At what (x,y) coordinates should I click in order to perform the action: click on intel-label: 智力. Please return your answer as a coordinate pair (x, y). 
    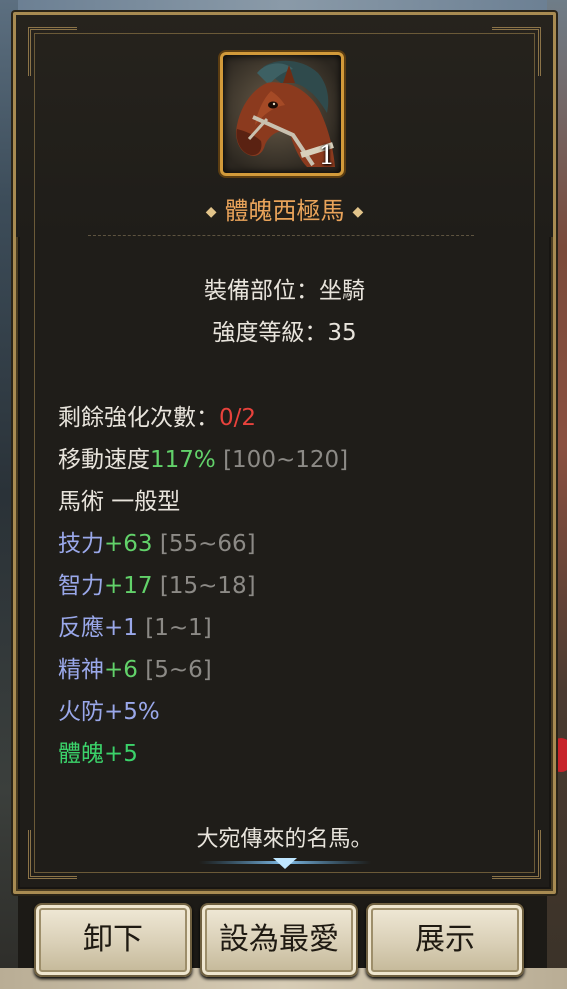
    Looking at the image, I should click on (81, 586).